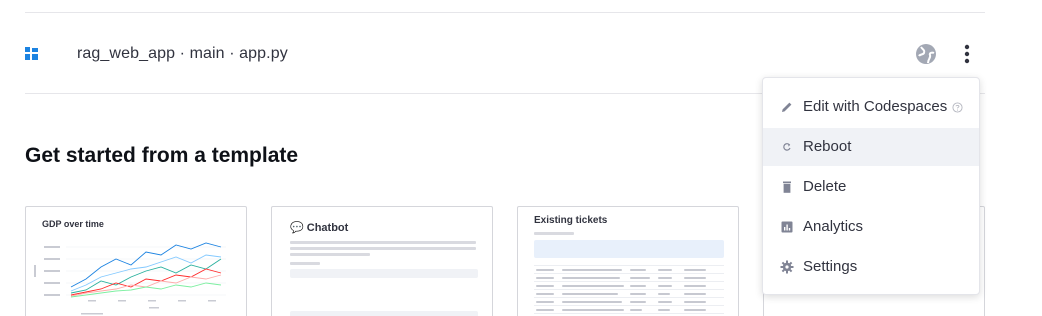 The width and height of the screenshot is (1042, 316). I want to click on analytics-icon, so click(787, 227).